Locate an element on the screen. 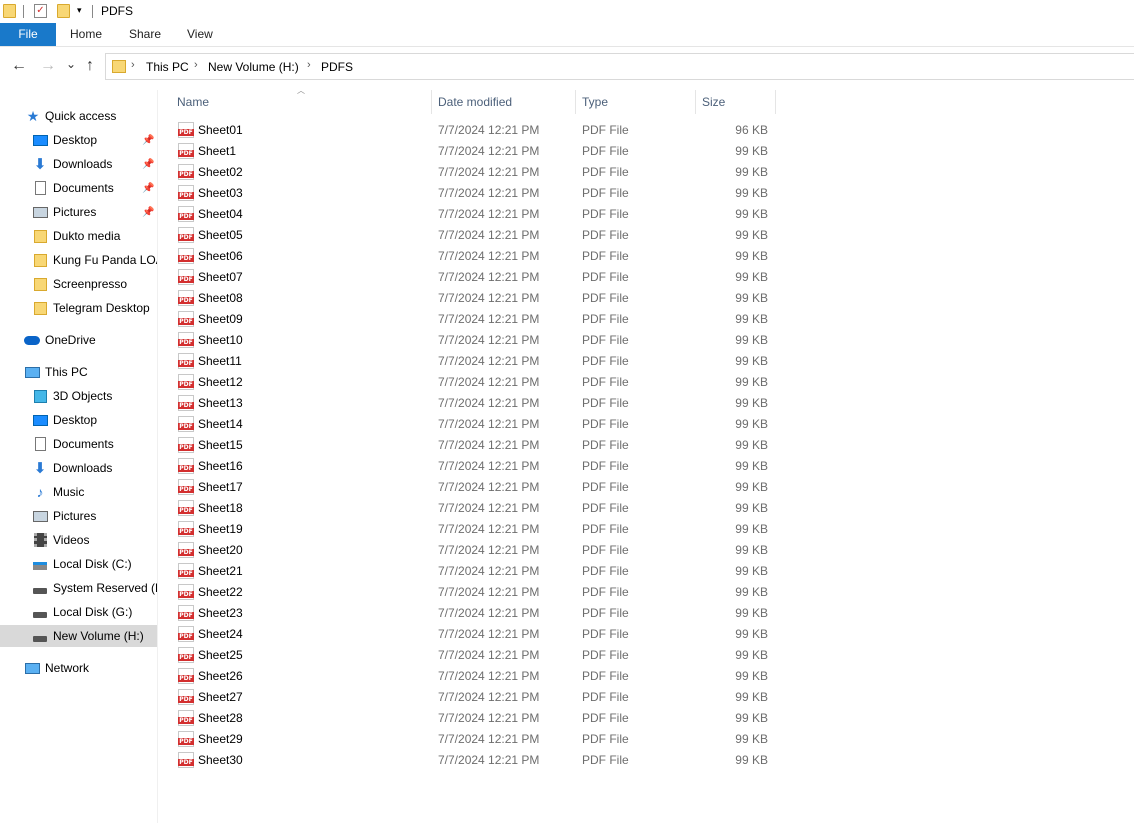  file-row: Sheet22 7/7/2024 12:21 PM PDF File 99 KB is located at coordinates (468, 592).